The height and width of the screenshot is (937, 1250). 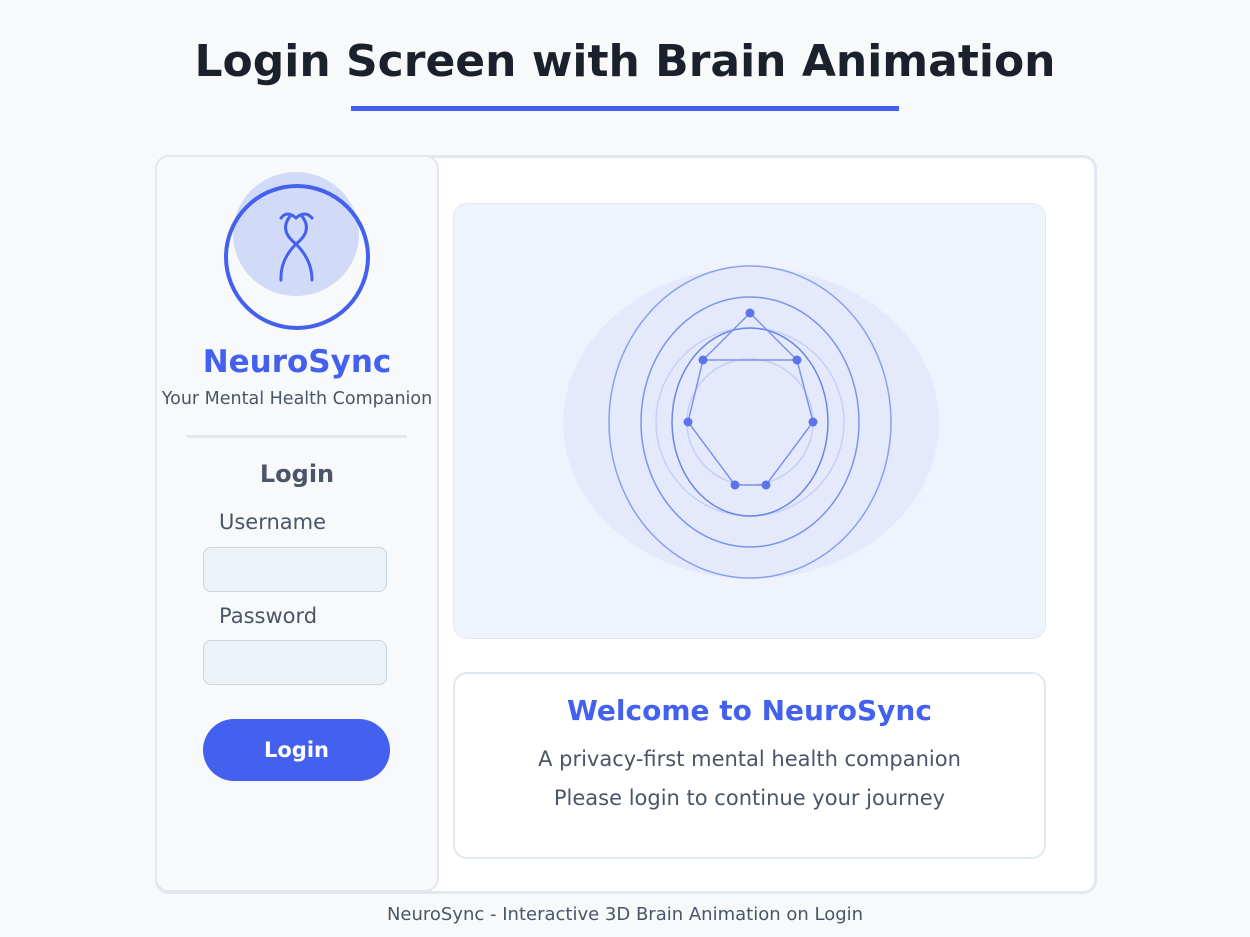 I want to click on brand-name: NeuroSync, so click(x=297, y=362).